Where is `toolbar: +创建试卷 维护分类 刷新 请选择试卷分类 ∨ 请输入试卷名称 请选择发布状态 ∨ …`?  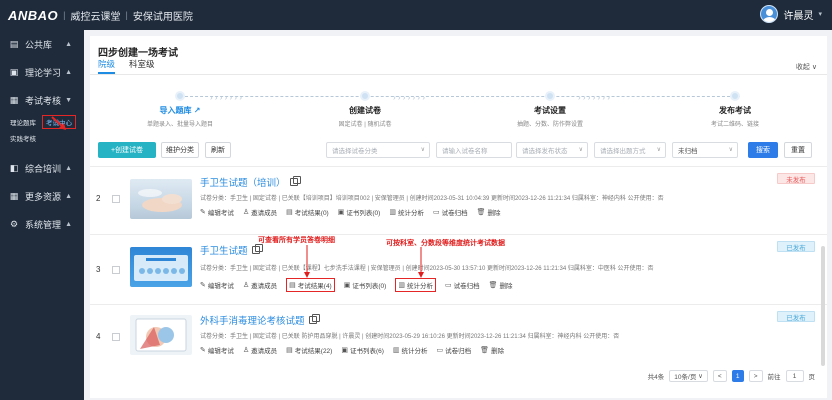
toolbar: +创建试卷 维护分类 刷新 请选择试卷分类 ∨ 请输入试卷名称 请选择发布状态 ∨ … is located at coordinates (458, 152).